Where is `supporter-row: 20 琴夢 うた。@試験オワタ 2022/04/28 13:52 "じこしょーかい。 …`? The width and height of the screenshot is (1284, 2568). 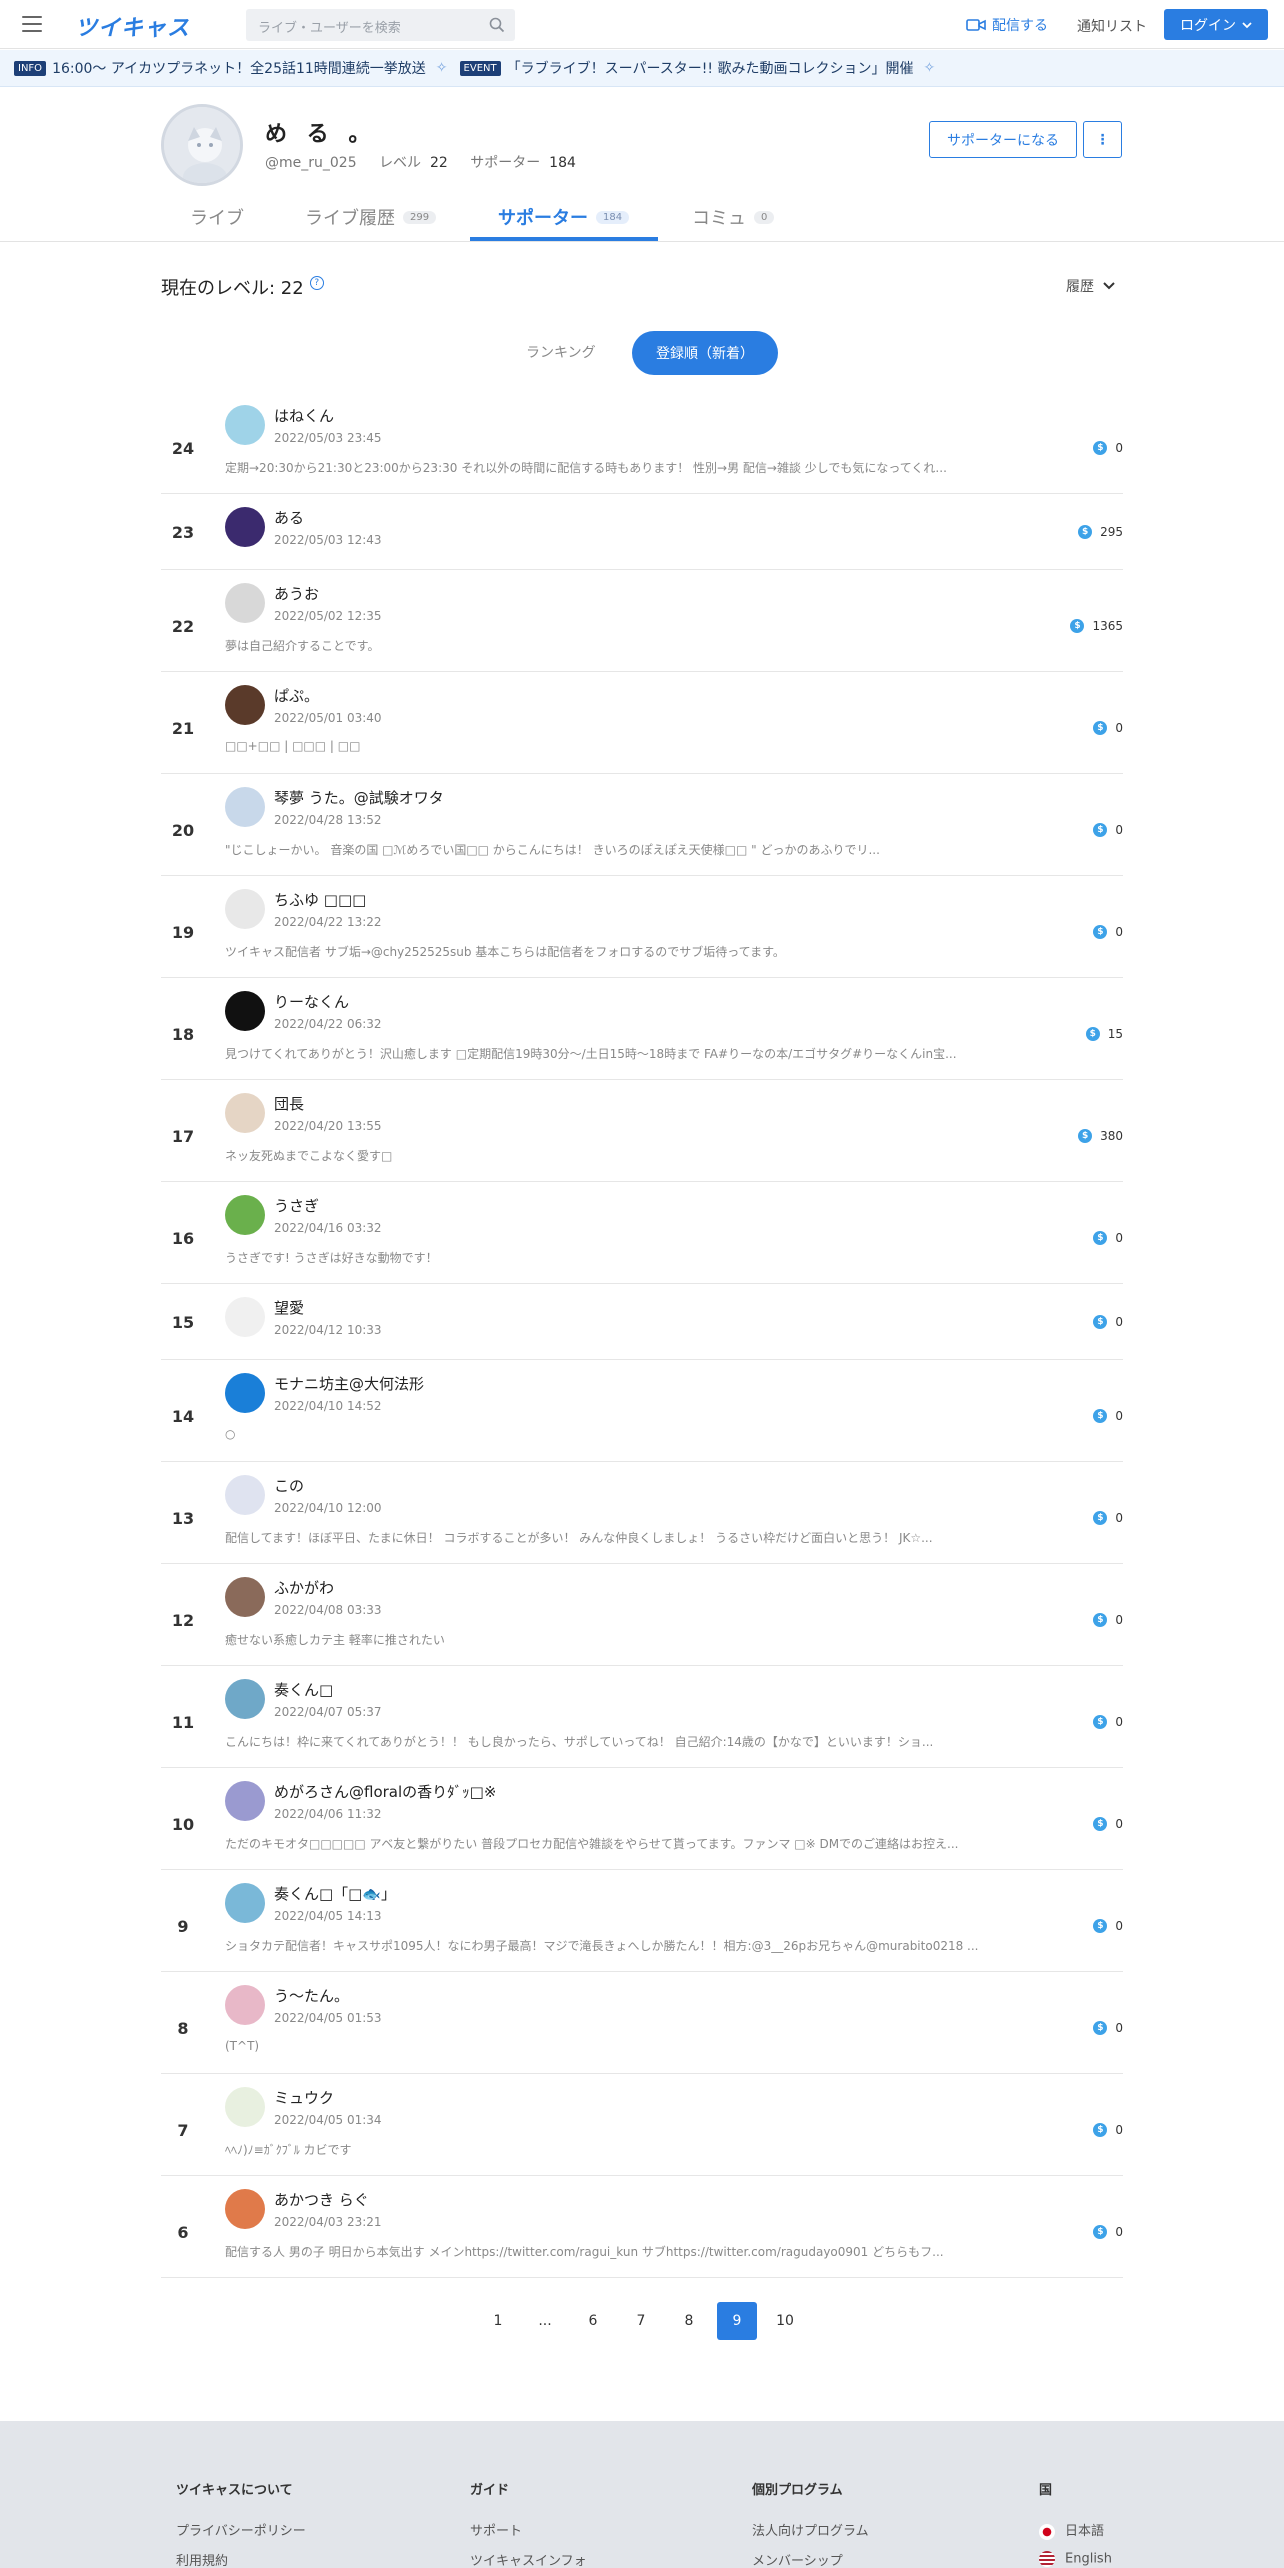 supporter-row: 20 琴夢 うた。@試験オワタ 2022/04/28 13:52 "じこしょーかい。 … is located at coordinates (642, 825).